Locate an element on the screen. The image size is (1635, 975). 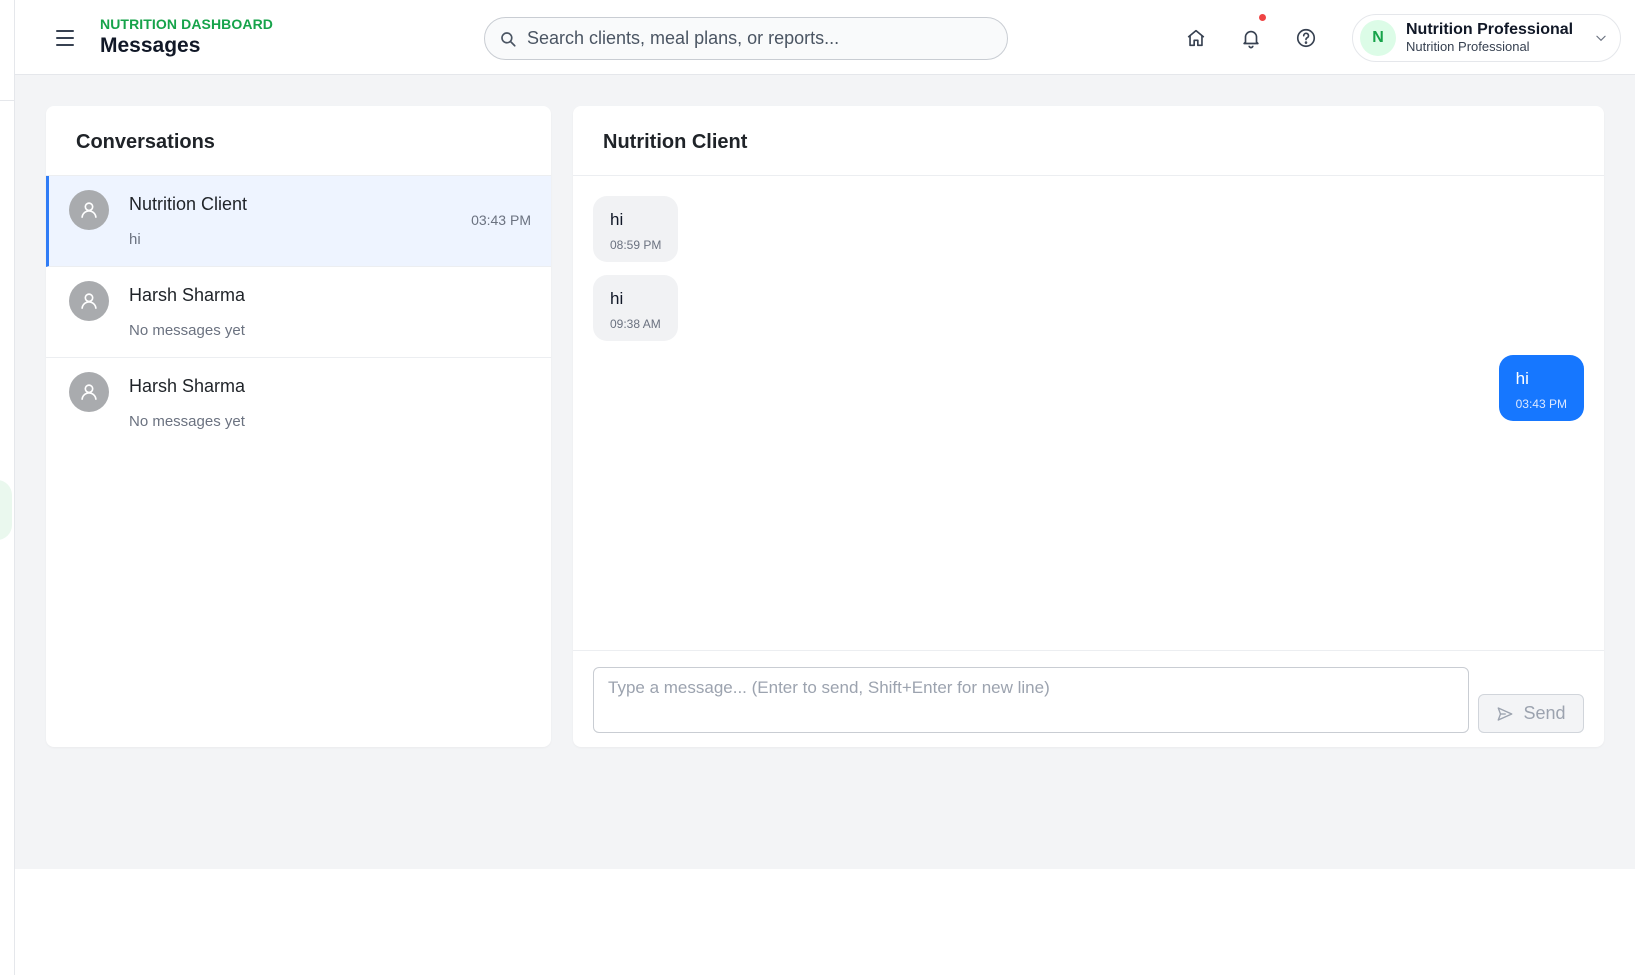
page-footer-area is located at coordinates (825, 922).